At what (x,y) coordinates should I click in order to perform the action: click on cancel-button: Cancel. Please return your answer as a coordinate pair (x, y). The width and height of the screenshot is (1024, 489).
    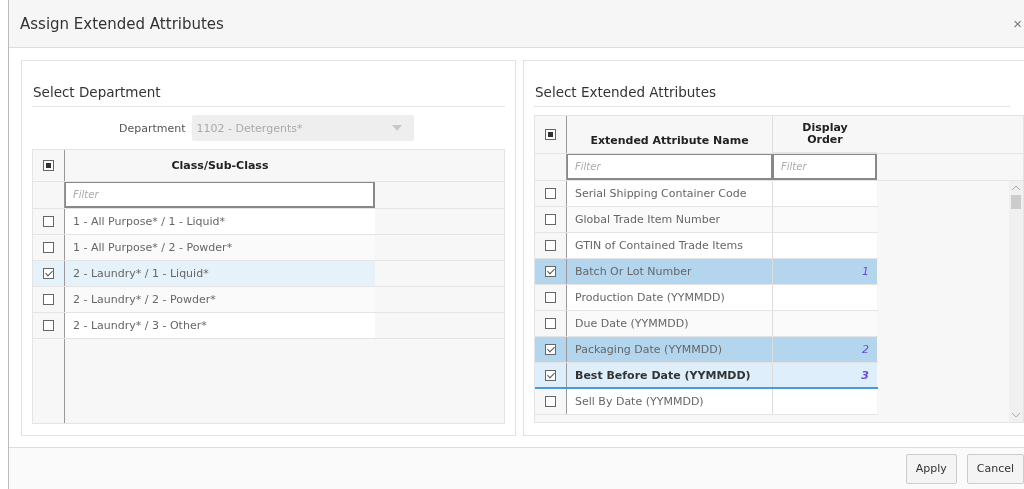
    Looking at the image, I should click on (995, 468).